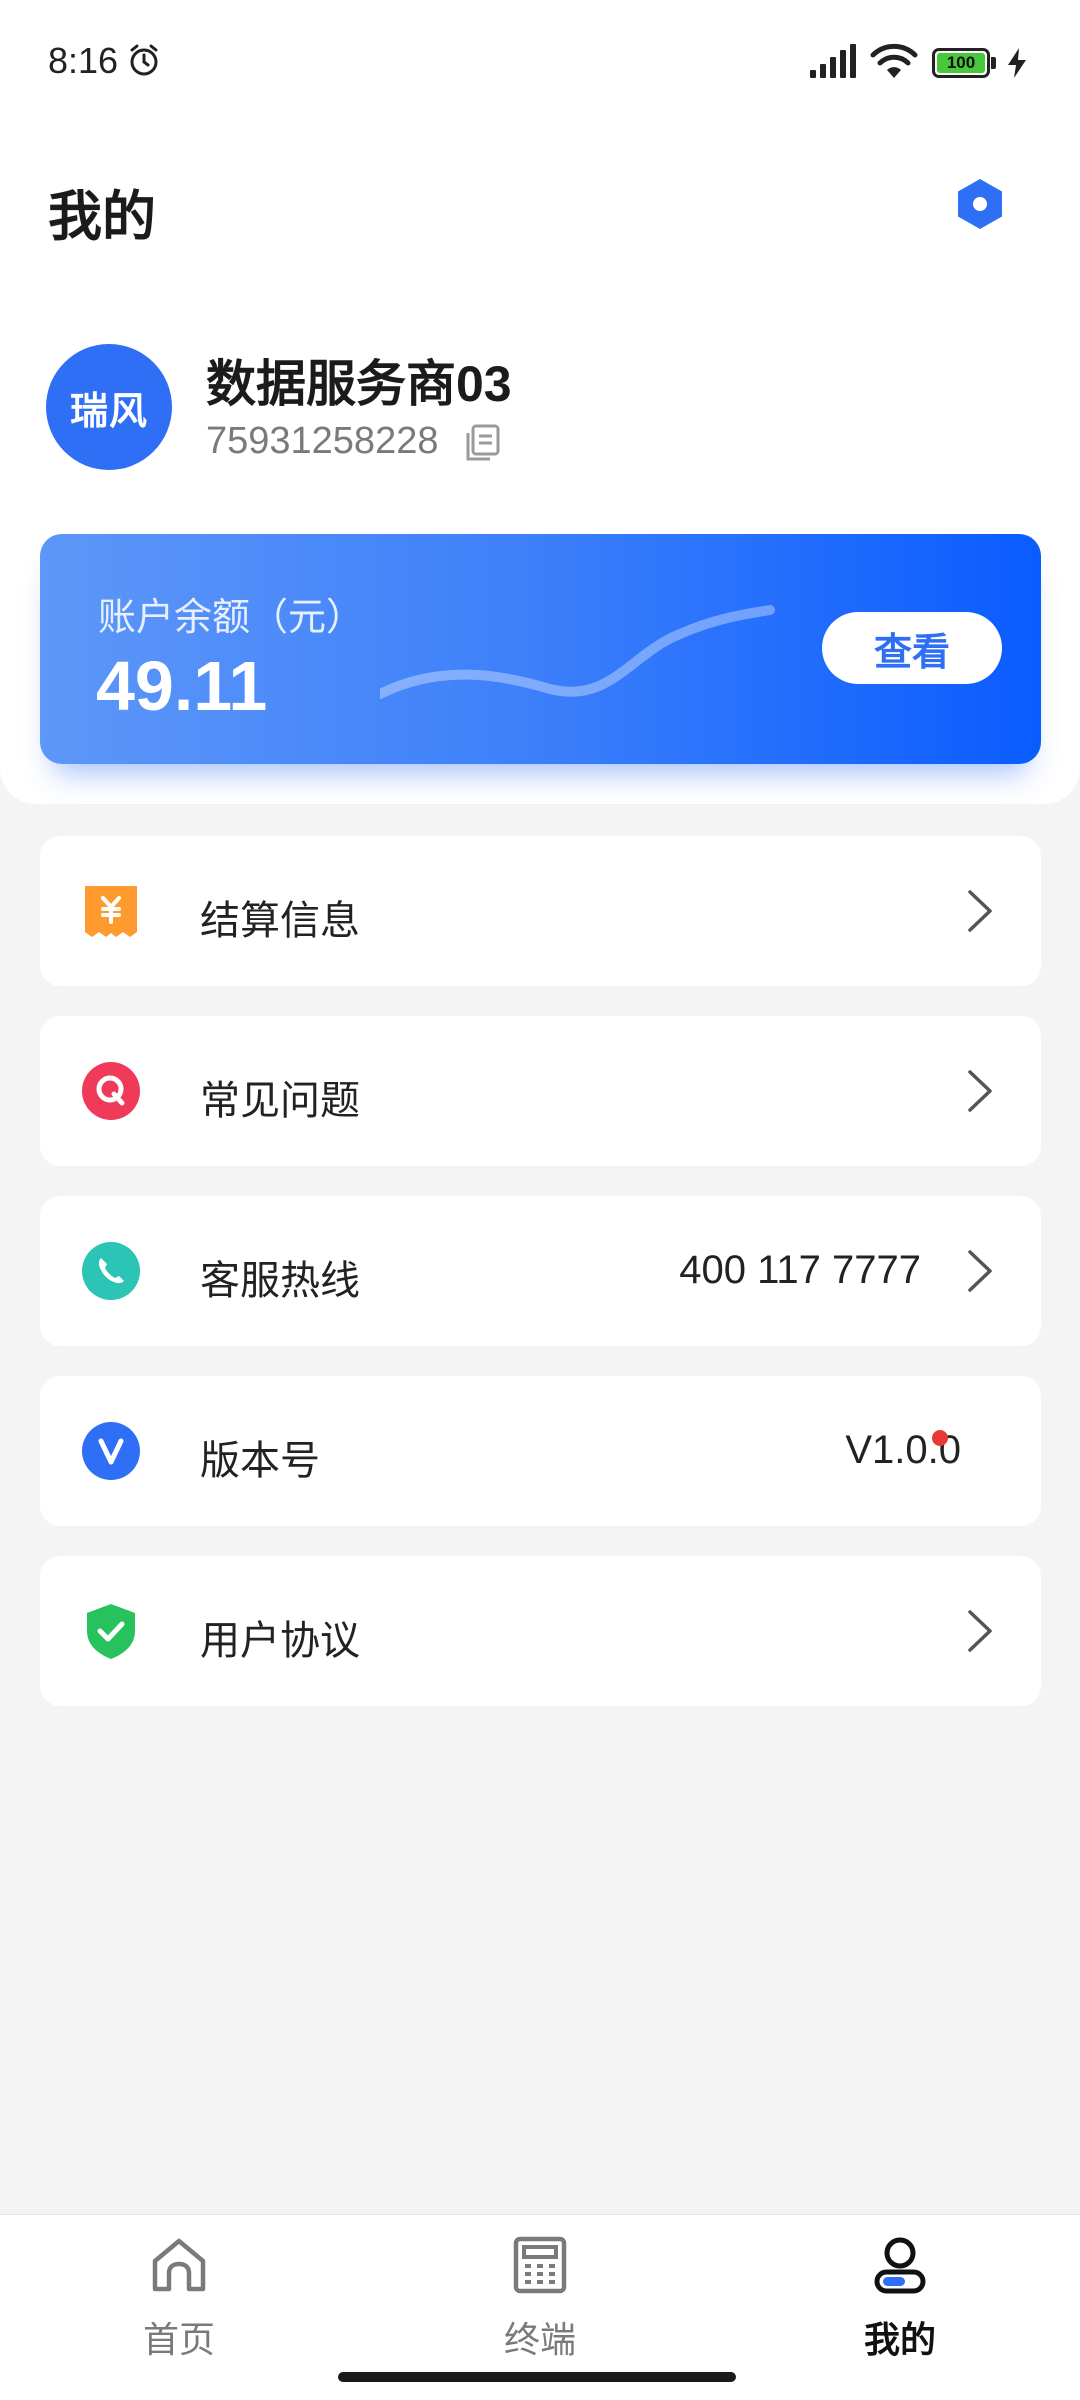 This screenshot has width=1080, height=2400. I want to click on menu-item-user-agreement: 用户协议, so click(540, 1631).